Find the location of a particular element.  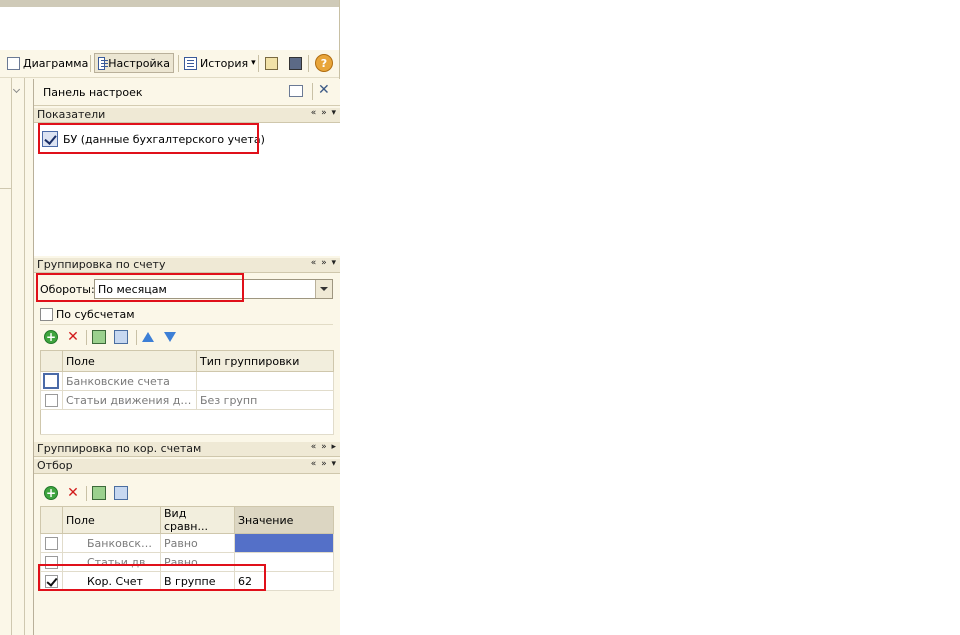

section-header-grouping-account: Группировка по счету « » ▾ is located at coordinates (187, 265).